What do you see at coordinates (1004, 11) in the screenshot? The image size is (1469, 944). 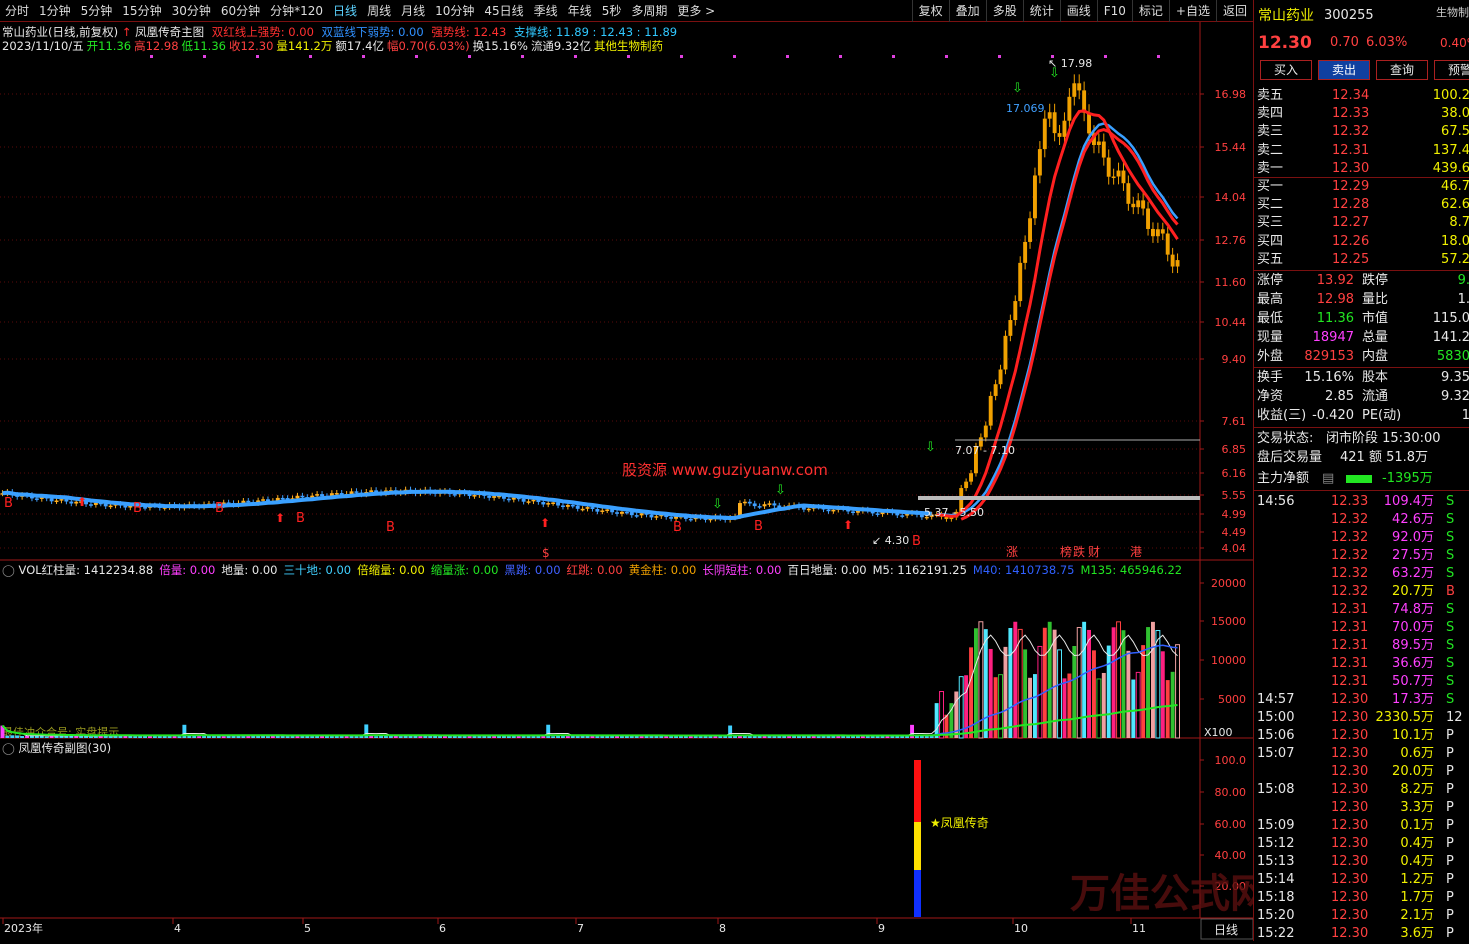 I see `tool-button: 多股` at bounding box center [1004, 11].